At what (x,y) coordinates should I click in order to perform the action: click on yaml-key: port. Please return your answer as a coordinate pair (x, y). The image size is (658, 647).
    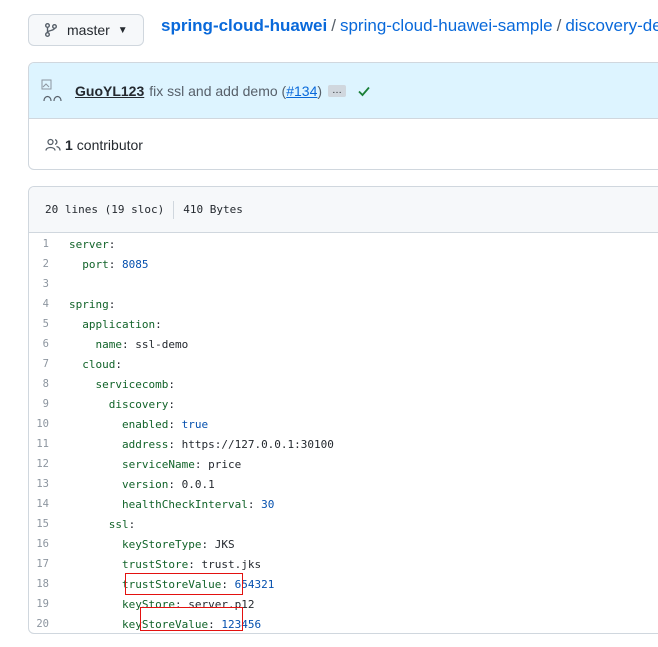
    Looking at the image, I should click on (95, 264).